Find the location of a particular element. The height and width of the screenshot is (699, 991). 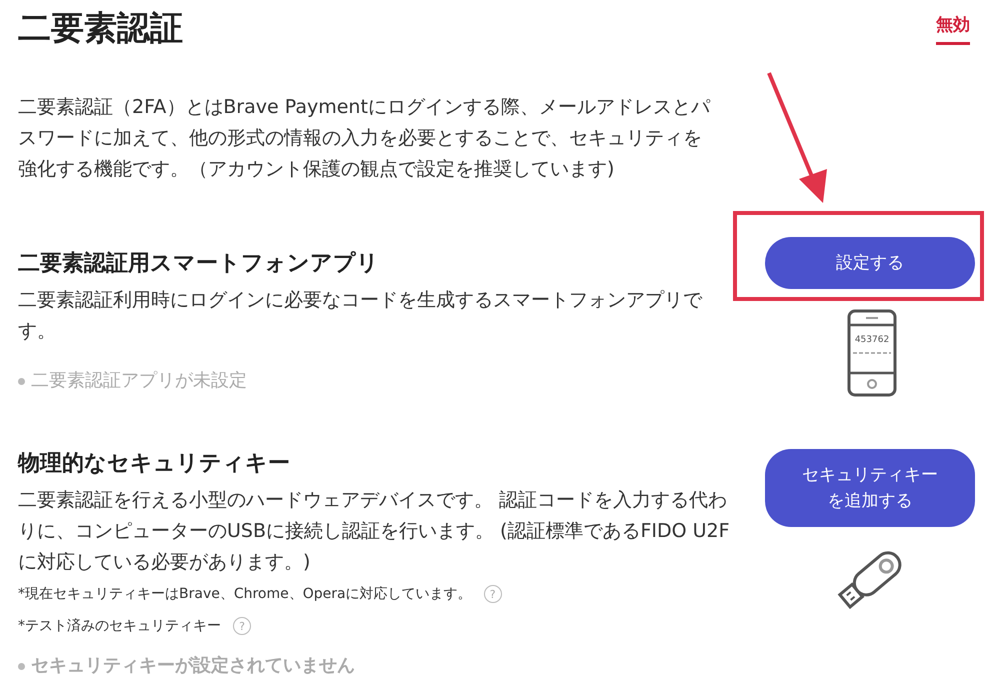

intro-text: 二要素認証（2FA）とはBrave Paymentにログインする際、メールアドレスとパスワードに加えて、他の形式の情報の入力を必要とすることで、セキュリティを強化する機能です。（アカウント保護の観点で設定を推奨しています) is located at coordinates (365, 138).